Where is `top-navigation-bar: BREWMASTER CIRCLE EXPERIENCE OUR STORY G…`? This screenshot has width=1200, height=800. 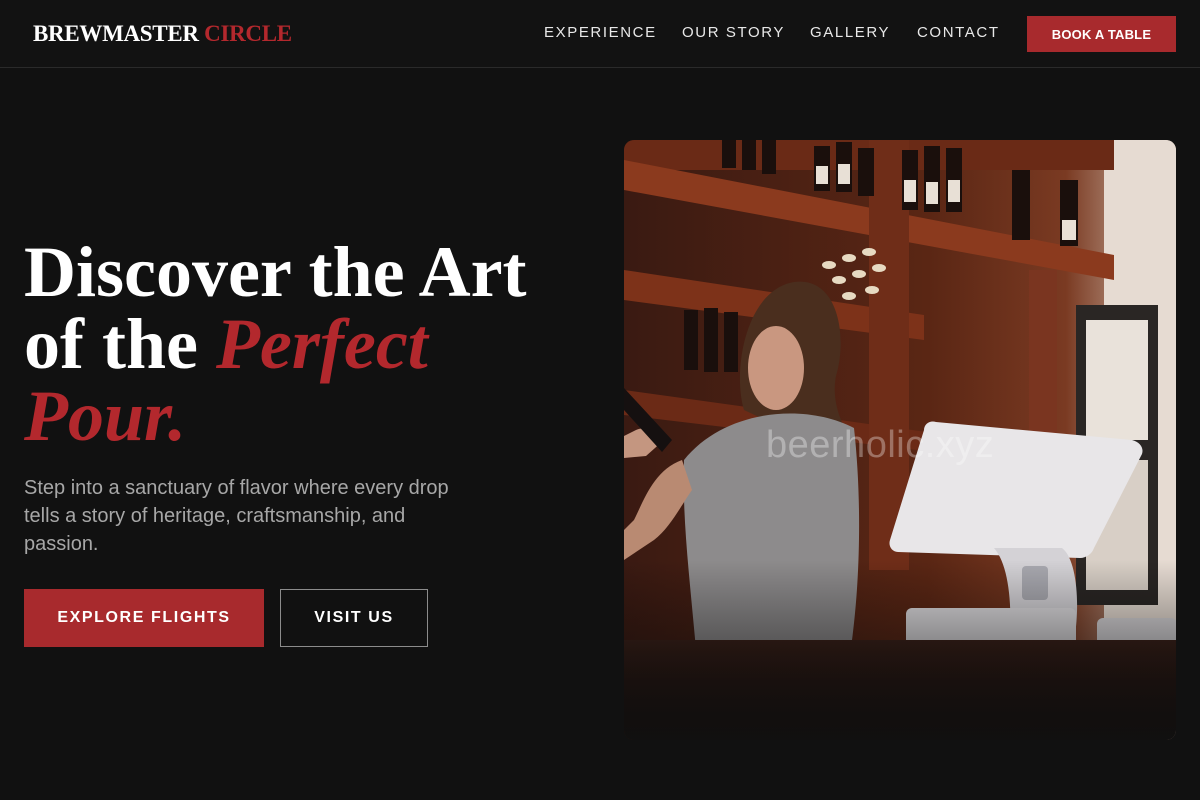 top-navigation-bar: BREWMASTER CIRCLE EXPERIENCE OUR STORY G… is located at coordinates (600, 34).